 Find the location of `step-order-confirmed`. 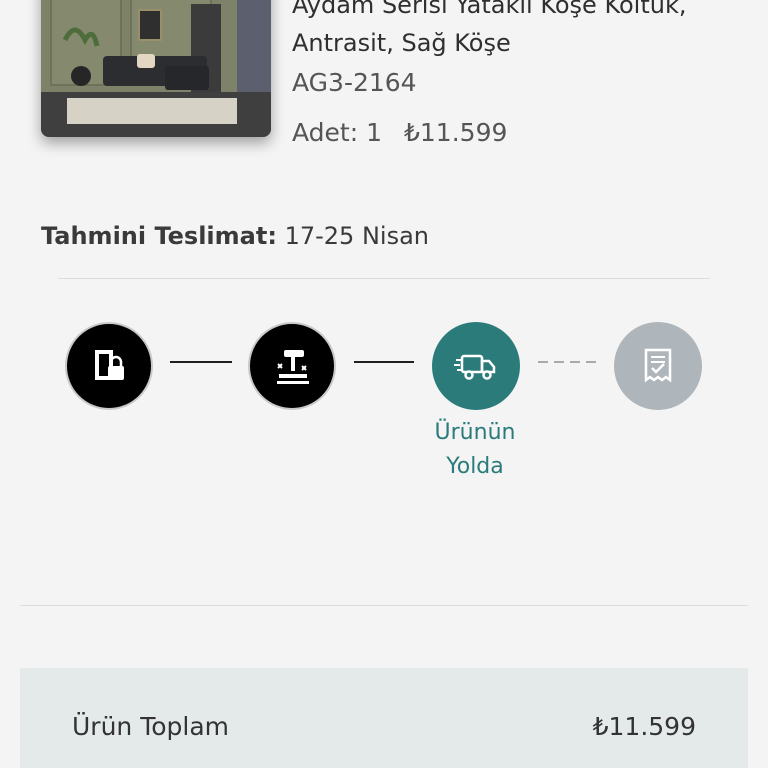

step-order-confirmed is located at coordinates (109, 366).